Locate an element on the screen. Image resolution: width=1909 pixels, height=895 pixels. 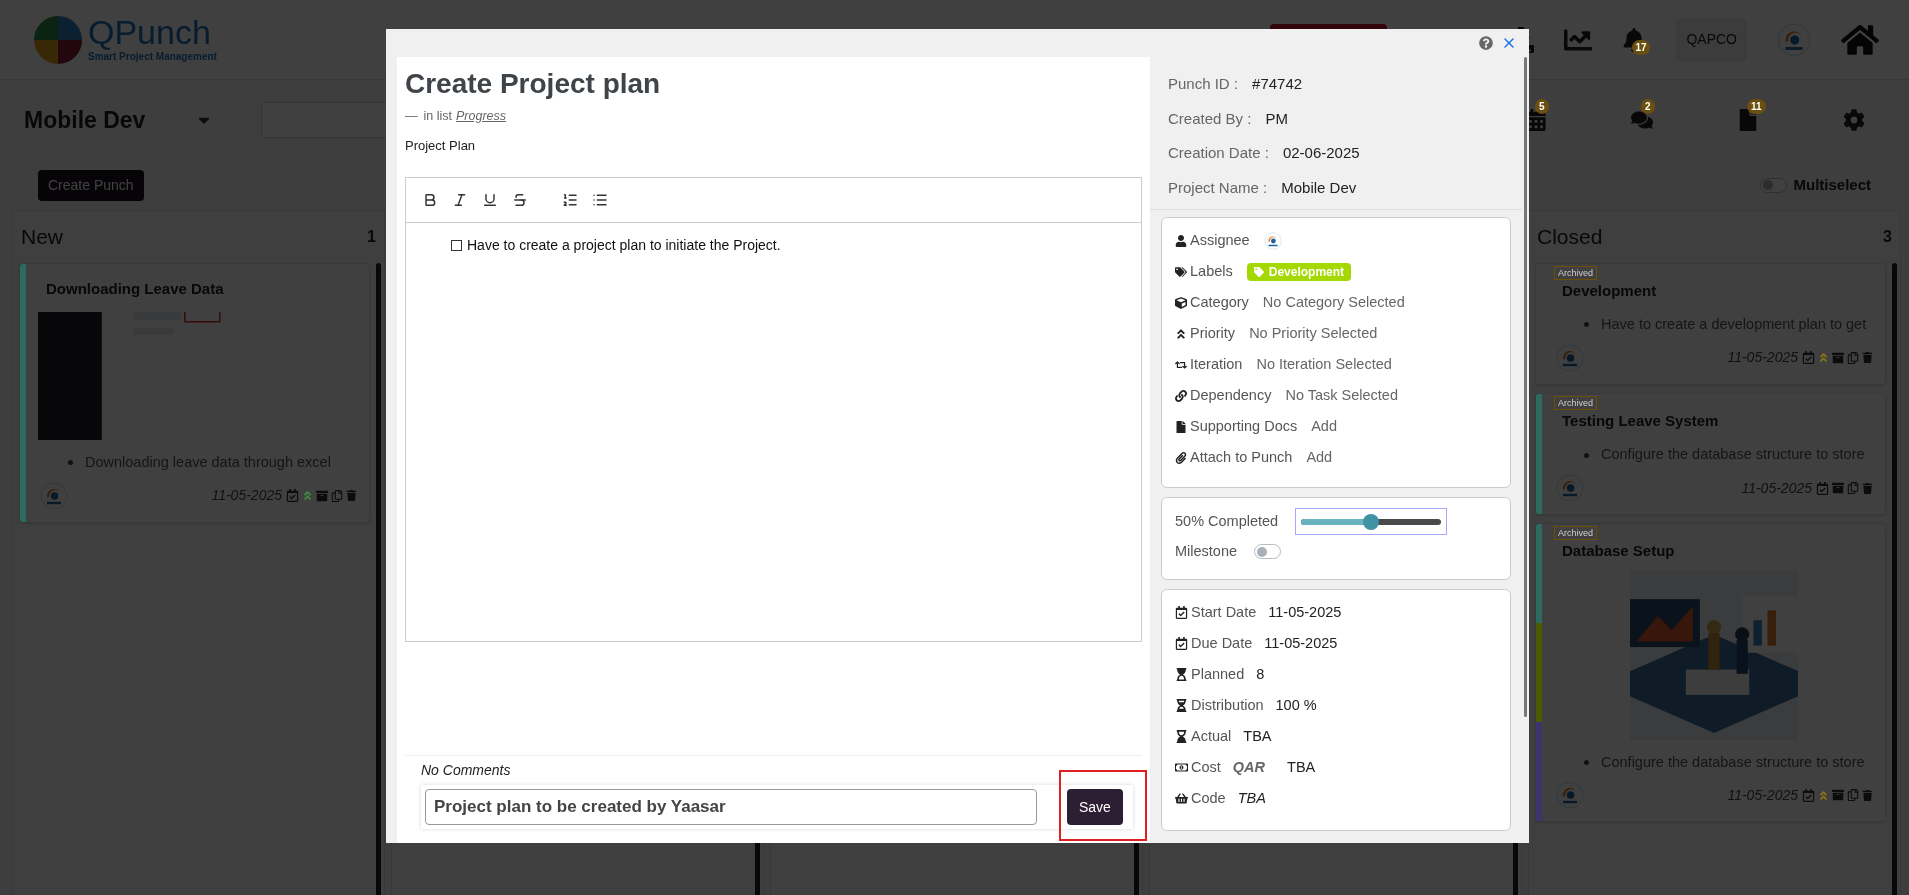
detail-label: Distribution is located at coordinates (1227, 705).